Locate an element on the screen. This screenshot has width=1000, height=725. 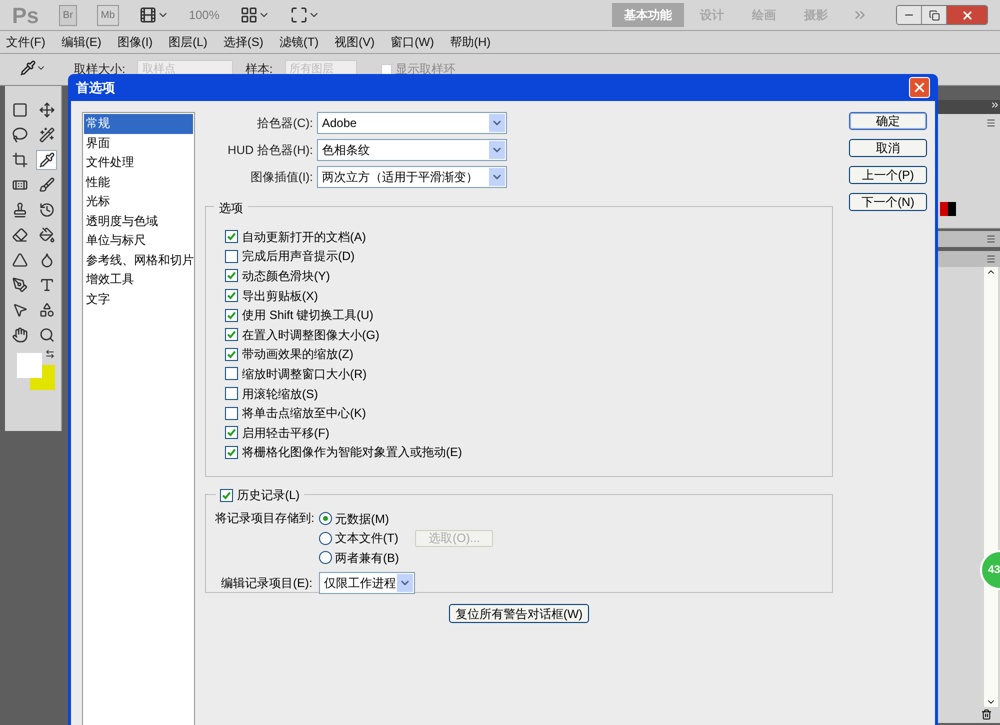
option-label: 启用轻击平移(F) is located at coordinates (286, 433).